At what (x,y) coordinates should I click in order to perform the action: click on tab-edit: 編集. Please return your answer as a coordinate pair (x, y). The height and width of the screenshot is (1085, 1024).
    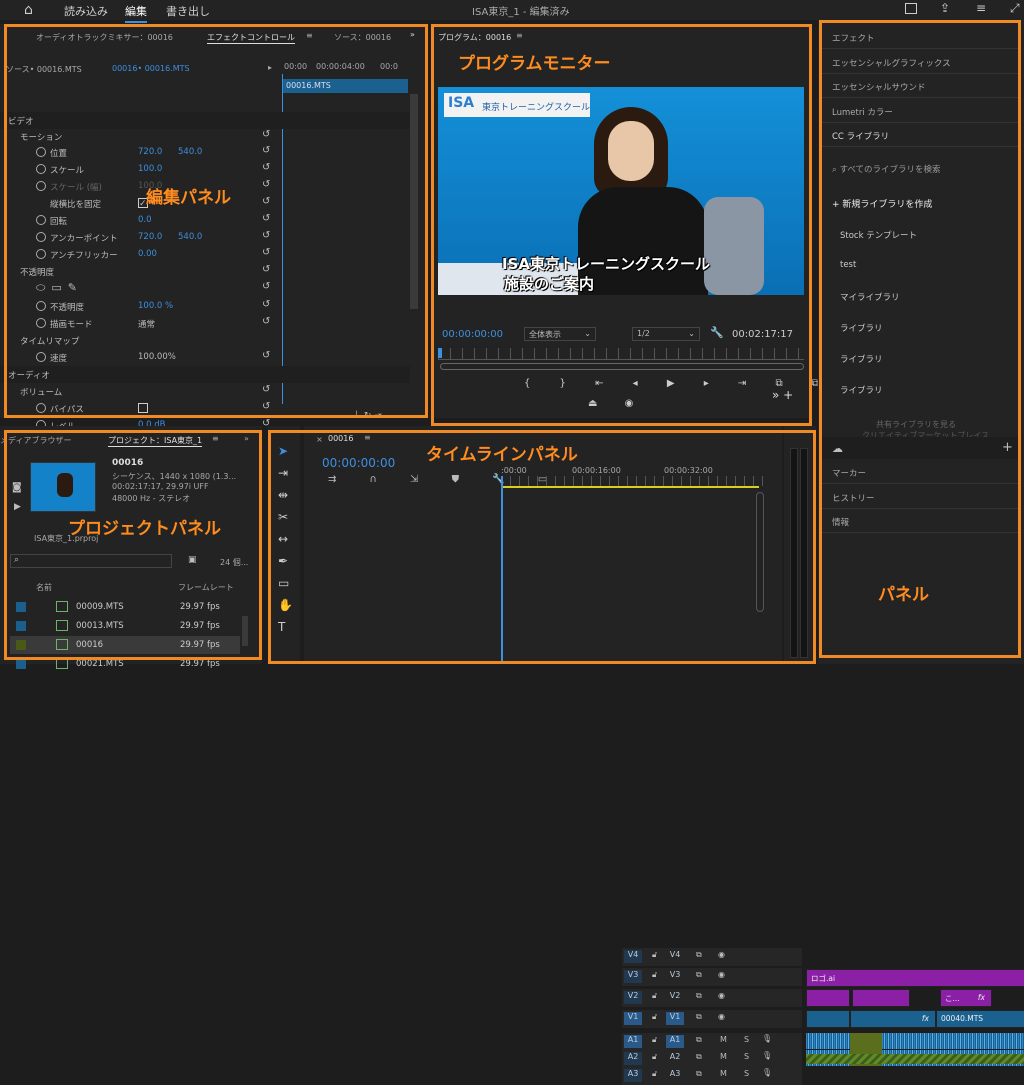
    Looking at the image, I should click on (136, 13).